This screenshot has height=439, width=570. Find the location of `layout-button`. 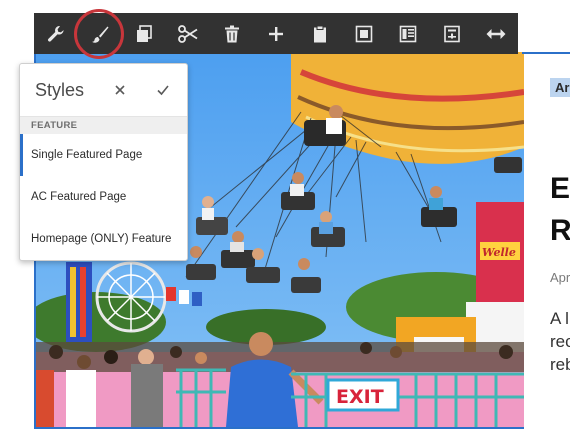

layout-button is located at coordinates (408, 33).